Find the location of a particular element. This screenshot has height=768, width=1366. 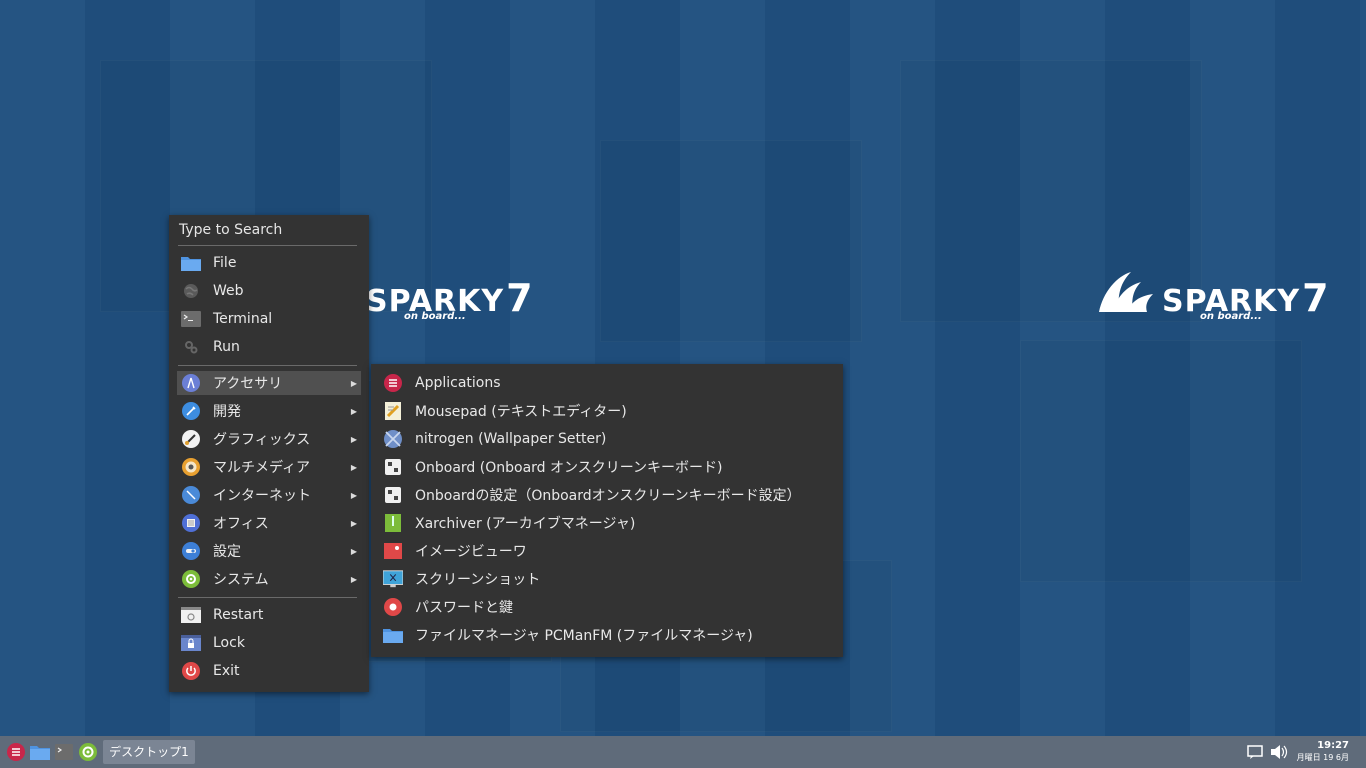

submenu-item-nitrogen: nitrogen (Wallpaper Setter) is located at coordinates (607, 439).